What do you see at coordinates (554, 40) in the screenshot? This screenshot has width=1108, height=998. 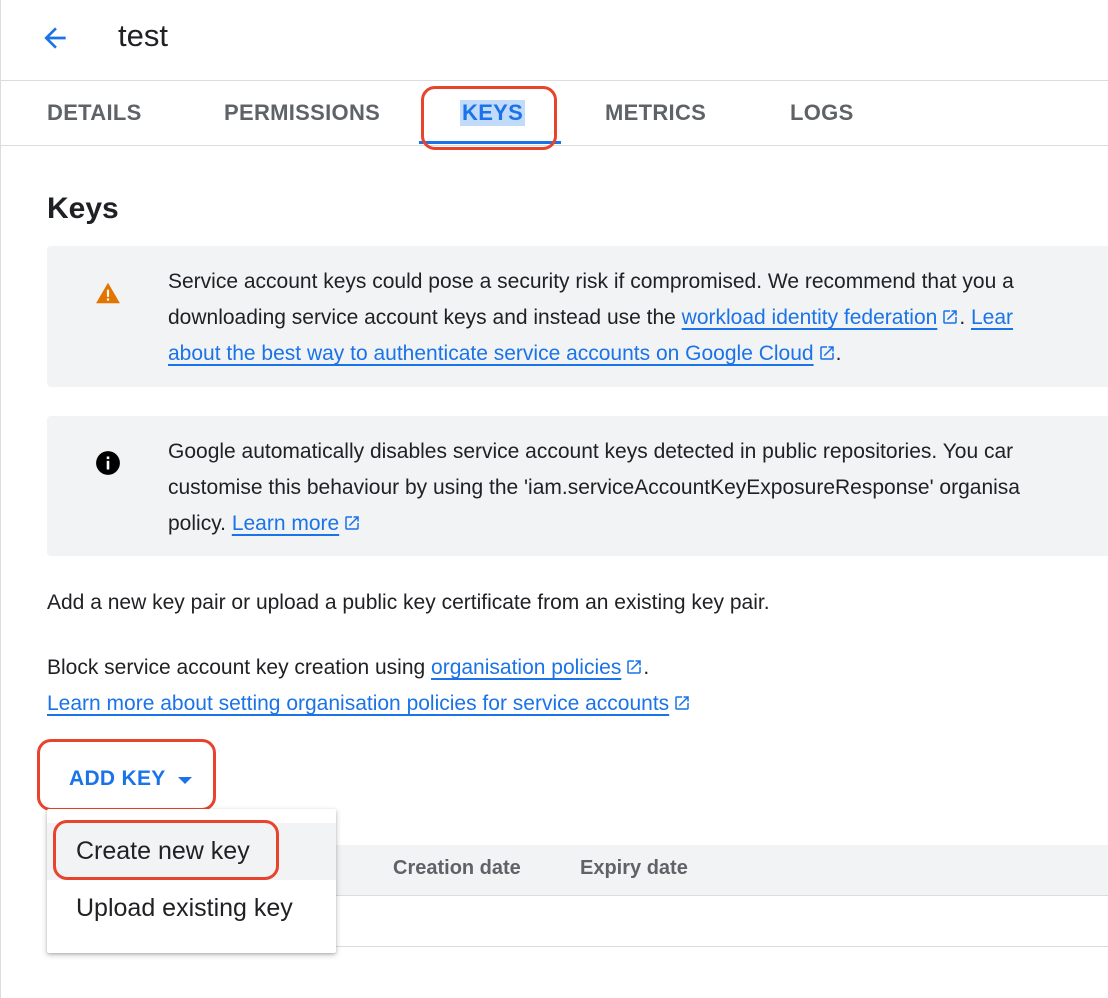 I see `page-header: test` at bounding box center [554, 40].